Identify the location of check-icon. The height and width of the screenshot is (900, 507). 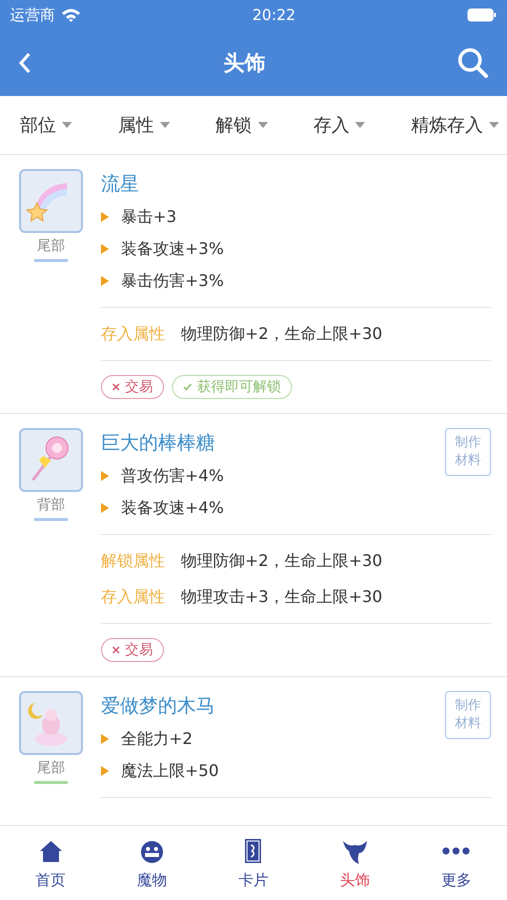
(187, 387).